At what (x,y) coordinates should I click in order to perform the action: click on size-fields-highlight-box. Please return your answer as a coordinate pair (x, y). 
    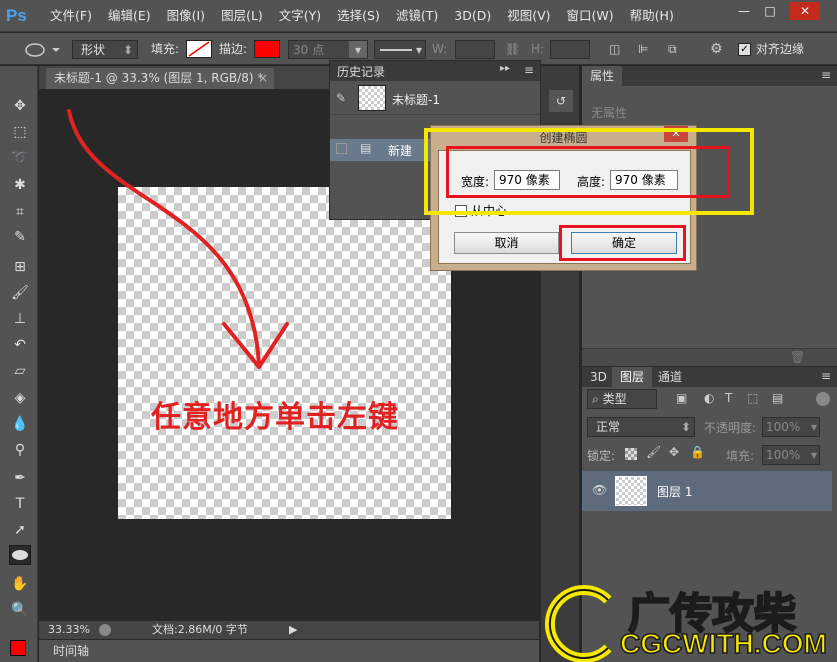
    Looking at the image, I should click on (588, 172).